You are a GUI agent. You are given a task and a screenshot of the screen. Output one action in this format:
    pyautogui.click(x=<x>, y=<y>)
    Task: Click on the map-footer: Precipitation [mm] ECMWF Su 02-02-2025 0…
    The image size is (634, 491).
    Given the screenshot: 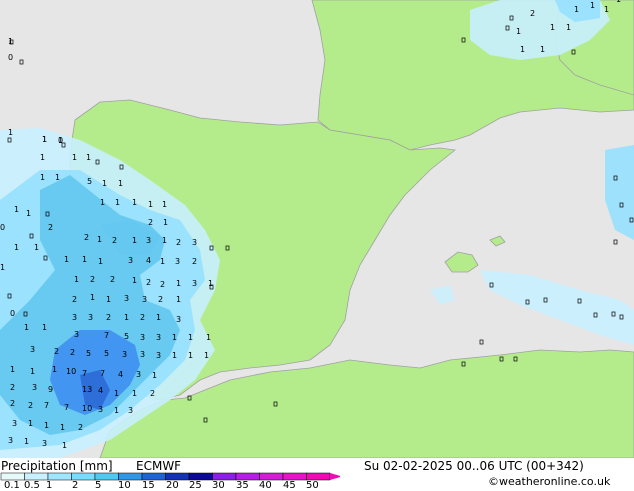 What is the action you would take?
    pyautogui.click(x=317, y=474)
    